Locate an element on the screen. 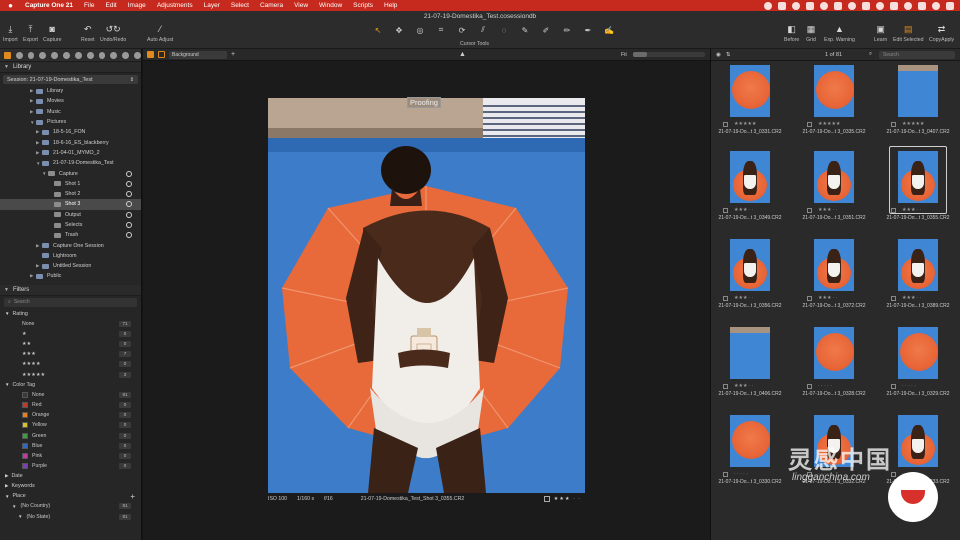  color-tag-filter-row: Orange 0 is located at coordinates (70, 415).